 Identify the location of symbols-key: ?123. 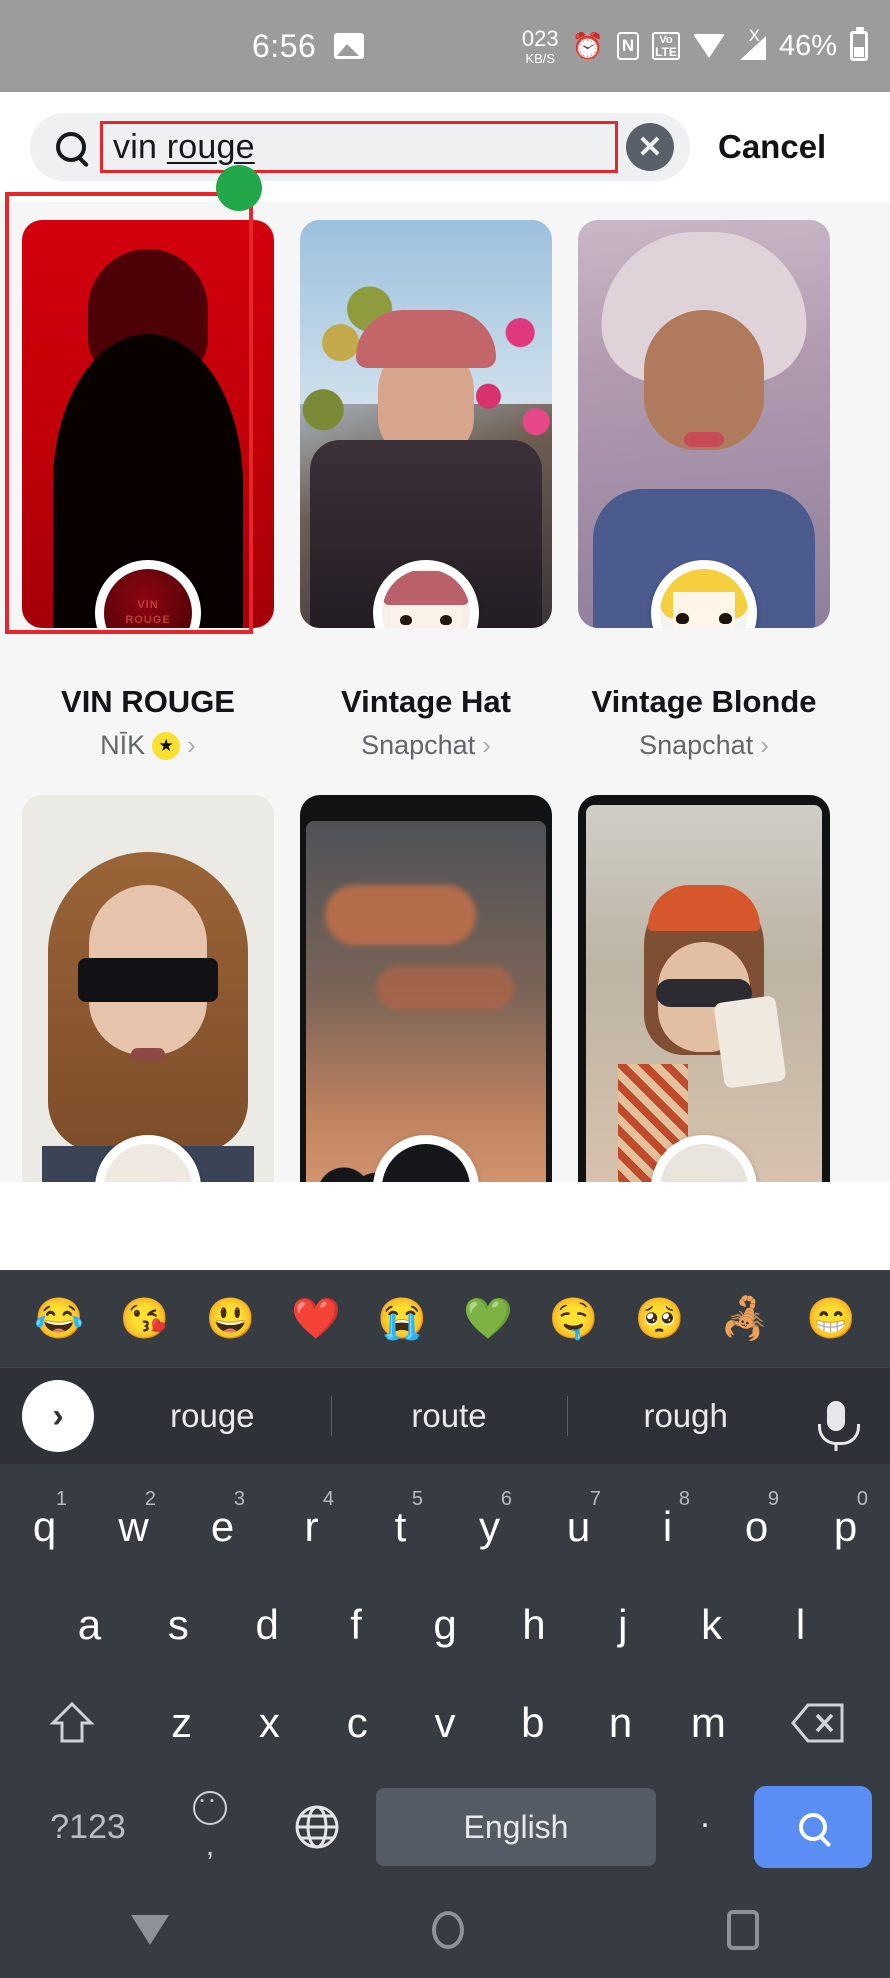
(88, 1827).